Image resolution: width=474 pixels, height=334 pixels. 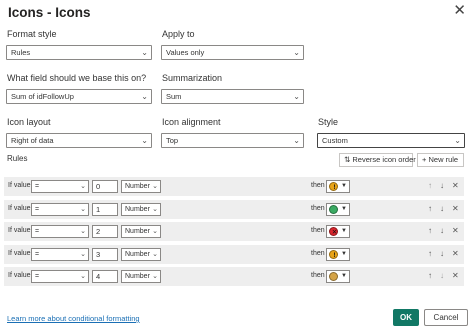 What do you see at coordinates (335, 140) in the screenshot?
I see `style-value: Custom` at bounding box center [335, 140].